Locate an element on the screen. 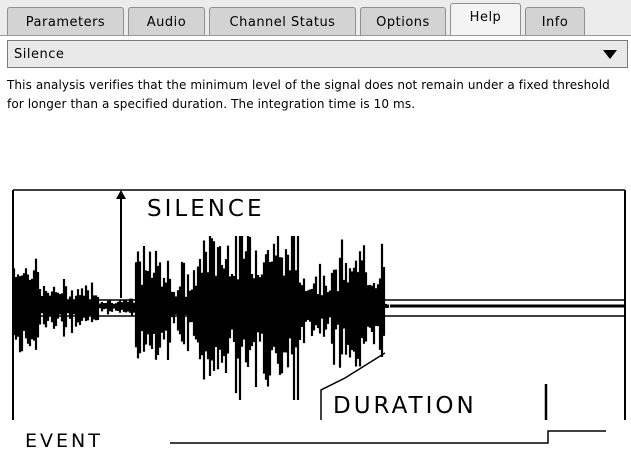  tab-channel-status: Channel Status is located at coordinates (282, 21).